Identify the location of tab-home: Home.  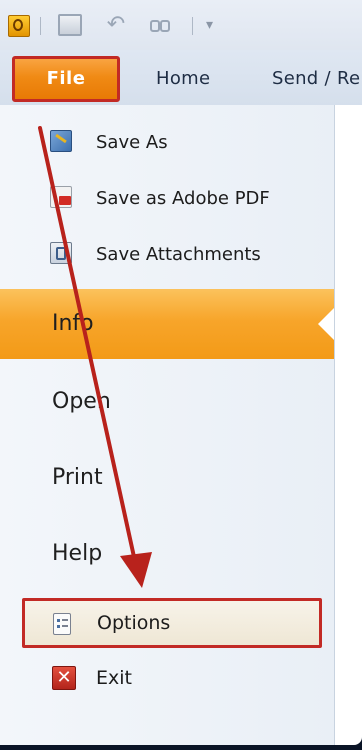
(183, 78).